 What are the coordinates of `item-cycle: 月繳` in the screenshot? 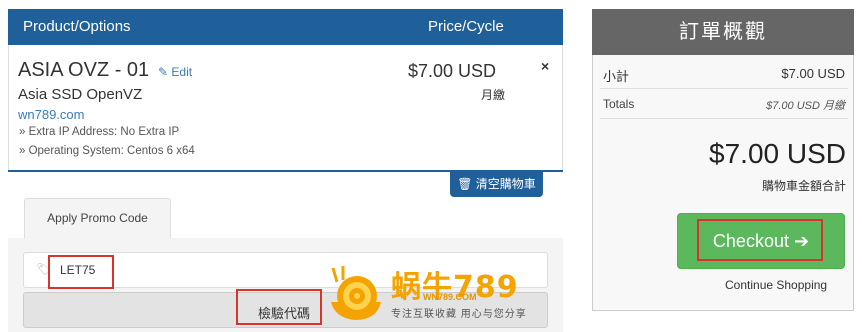 It's located at (493, 95).